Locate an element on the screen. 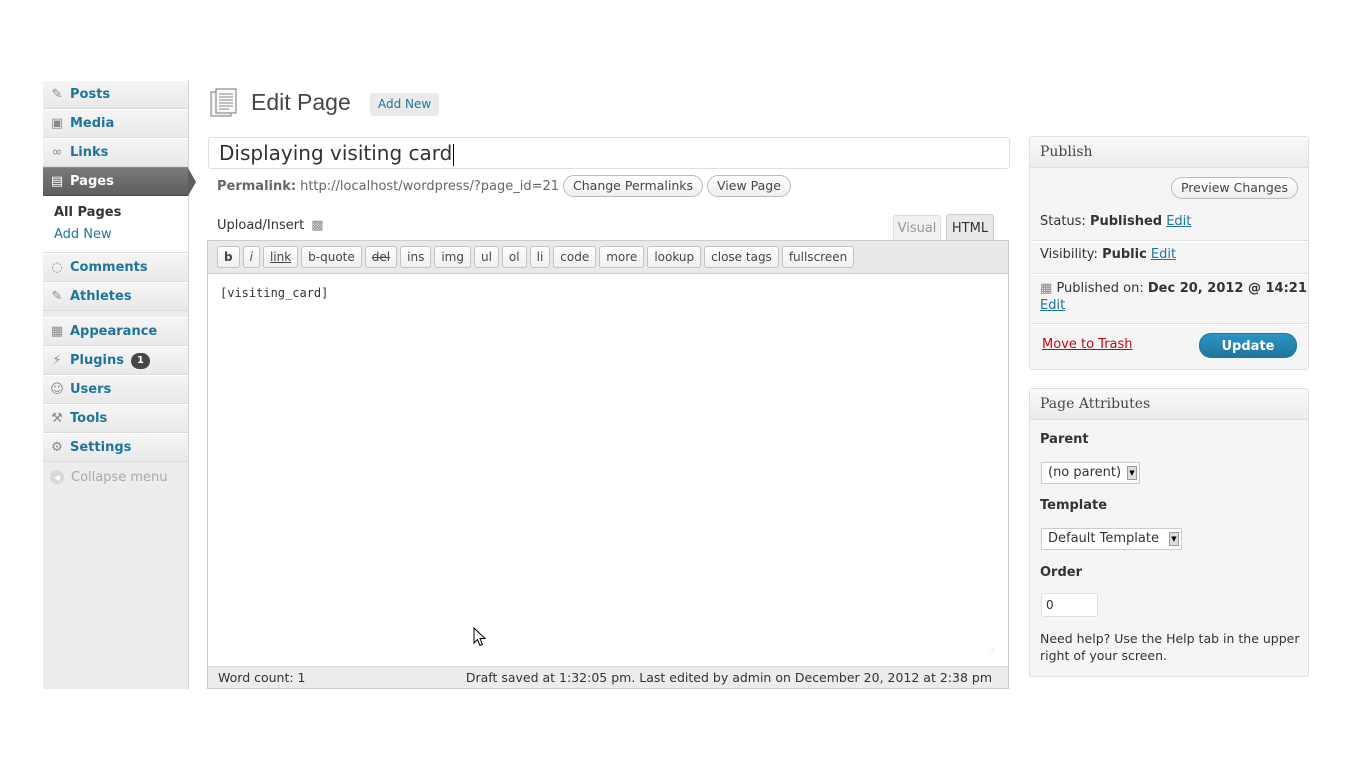  pages-icon is located at coordinates (223, 102).